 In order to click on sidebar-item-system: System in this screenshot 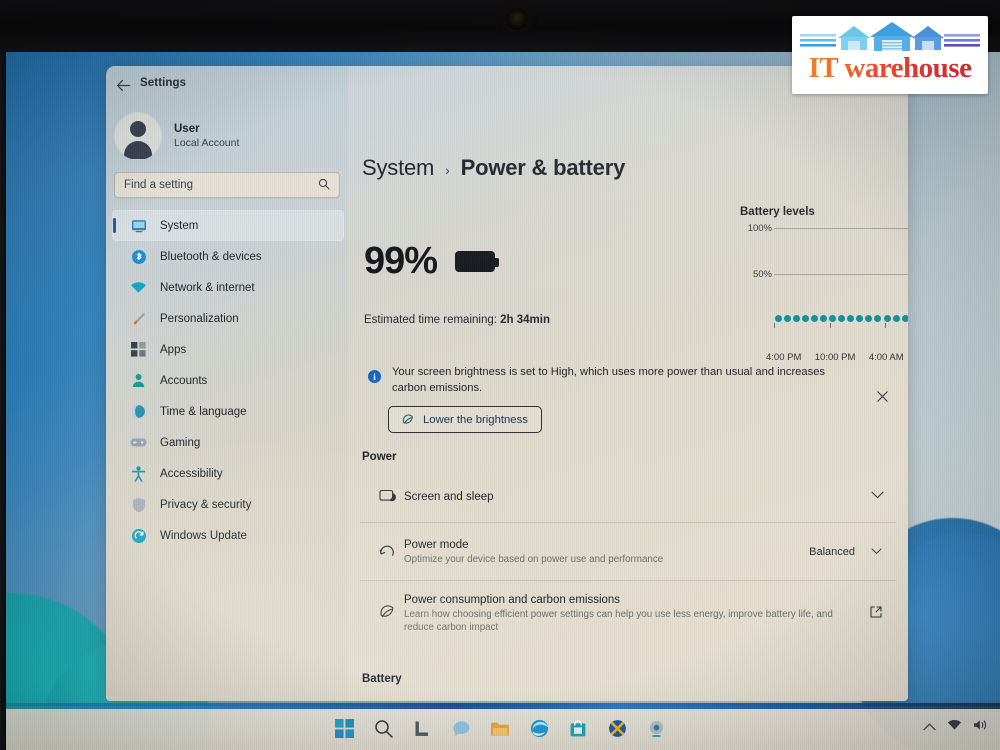, I will do `click(228, 225)`.